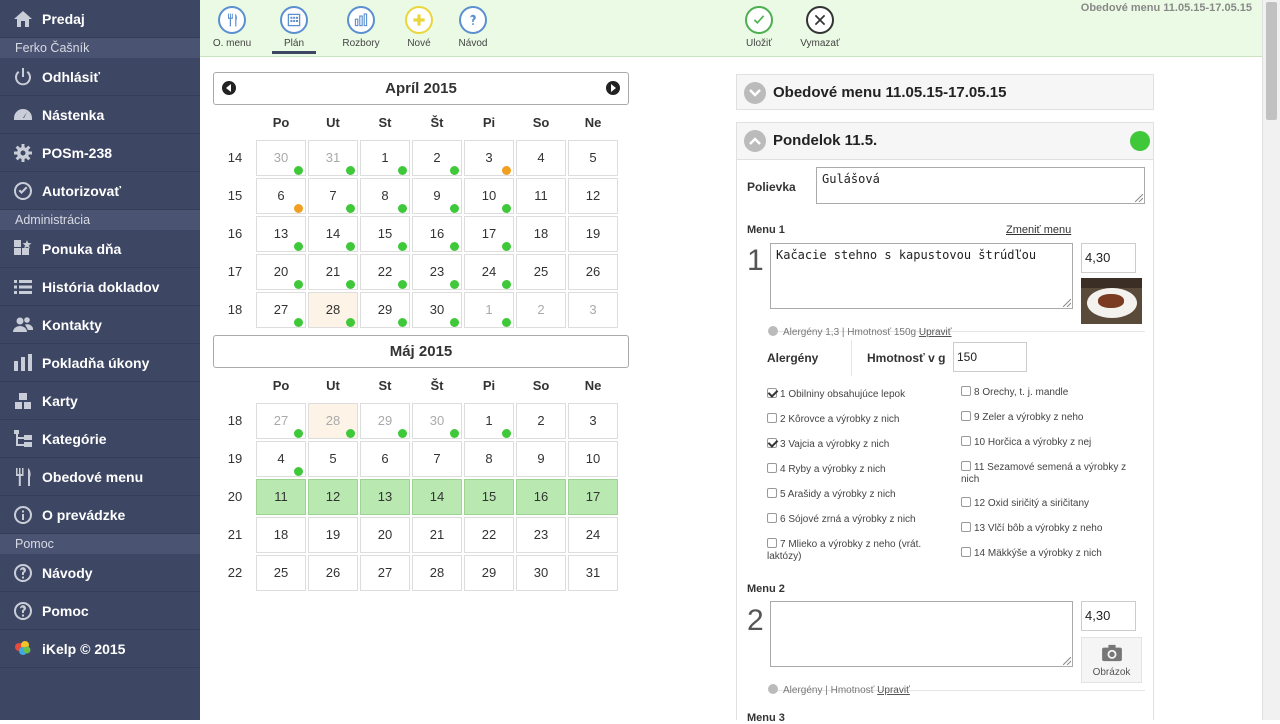  Describe the element at coordinates (100, 249) in the screenshot. I see `sidebar-item-ponuka-d-a: Ponuka dňa` at that location.